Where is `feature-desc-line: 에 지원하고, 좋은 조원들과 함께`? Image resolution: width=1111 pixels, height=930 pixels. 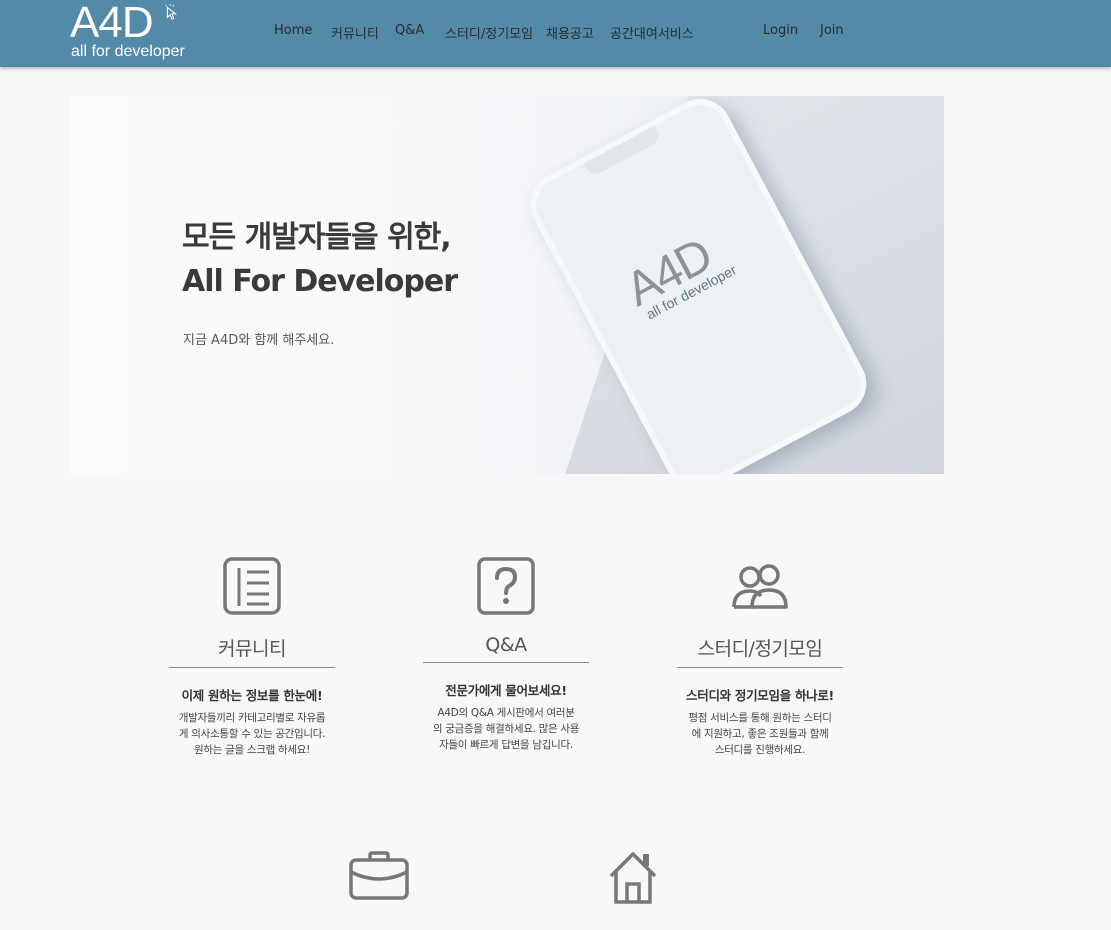 feature-desc-line: 에 지원하고, 좋은 조원들과 함께 is located at coordinates (760, 734).